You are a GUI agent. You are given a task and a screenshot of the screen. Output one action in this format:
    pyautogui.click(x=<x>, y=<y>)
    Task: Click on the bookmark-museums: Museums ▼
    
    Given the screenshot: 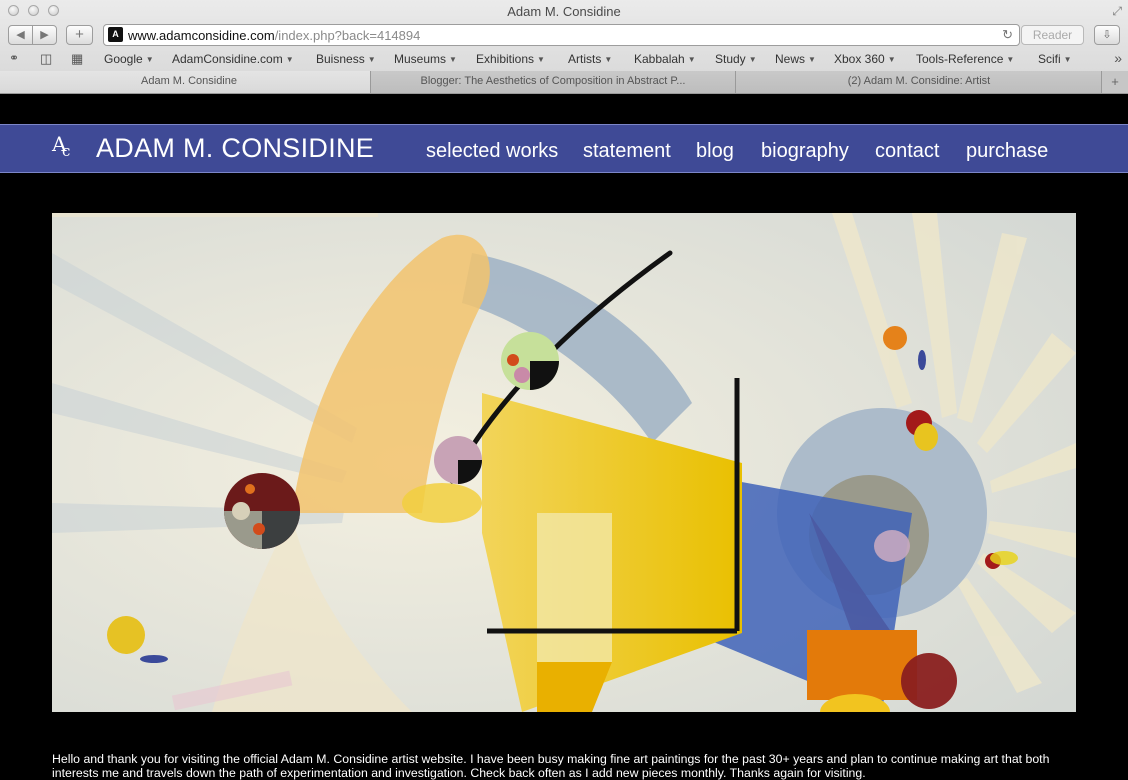 What is the action you would take?
    pyautogui.click(x=425, y=59)
    